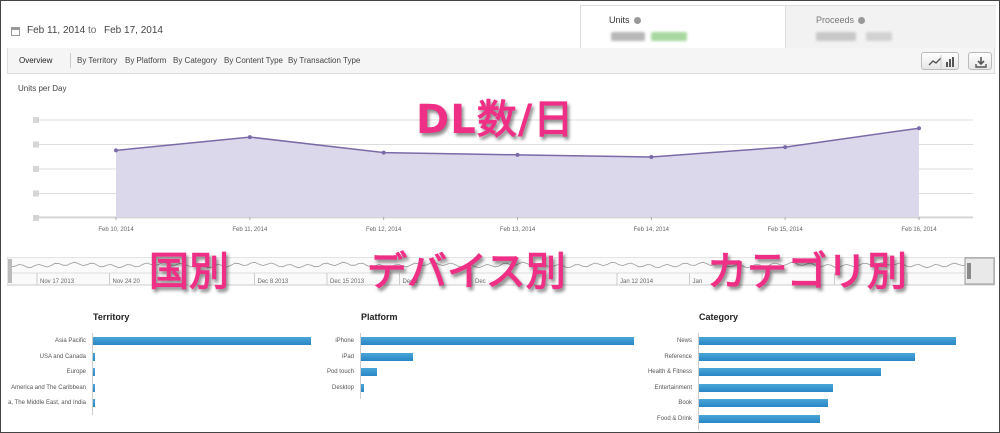 The width and height of the screenshot is (1000, 433). I want to click on units-change-blurred, so click(669, 36).